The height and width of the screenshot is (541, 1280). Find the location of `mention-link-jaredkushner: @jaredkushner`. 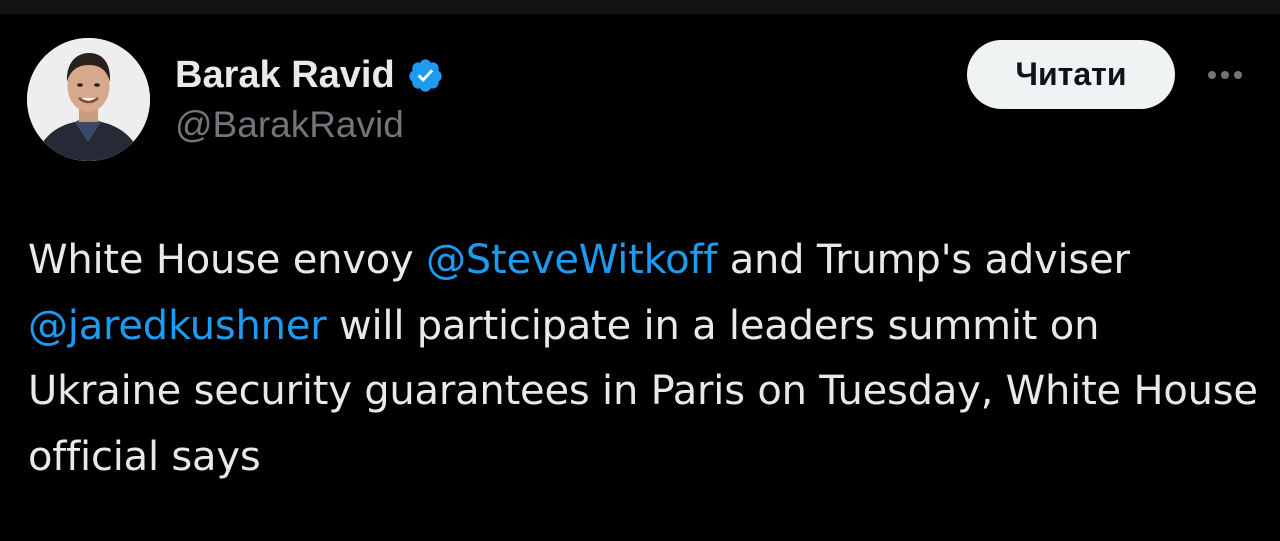

mention-link-jaredkushner: @jaredkushner is located at coordinates (177, 326).